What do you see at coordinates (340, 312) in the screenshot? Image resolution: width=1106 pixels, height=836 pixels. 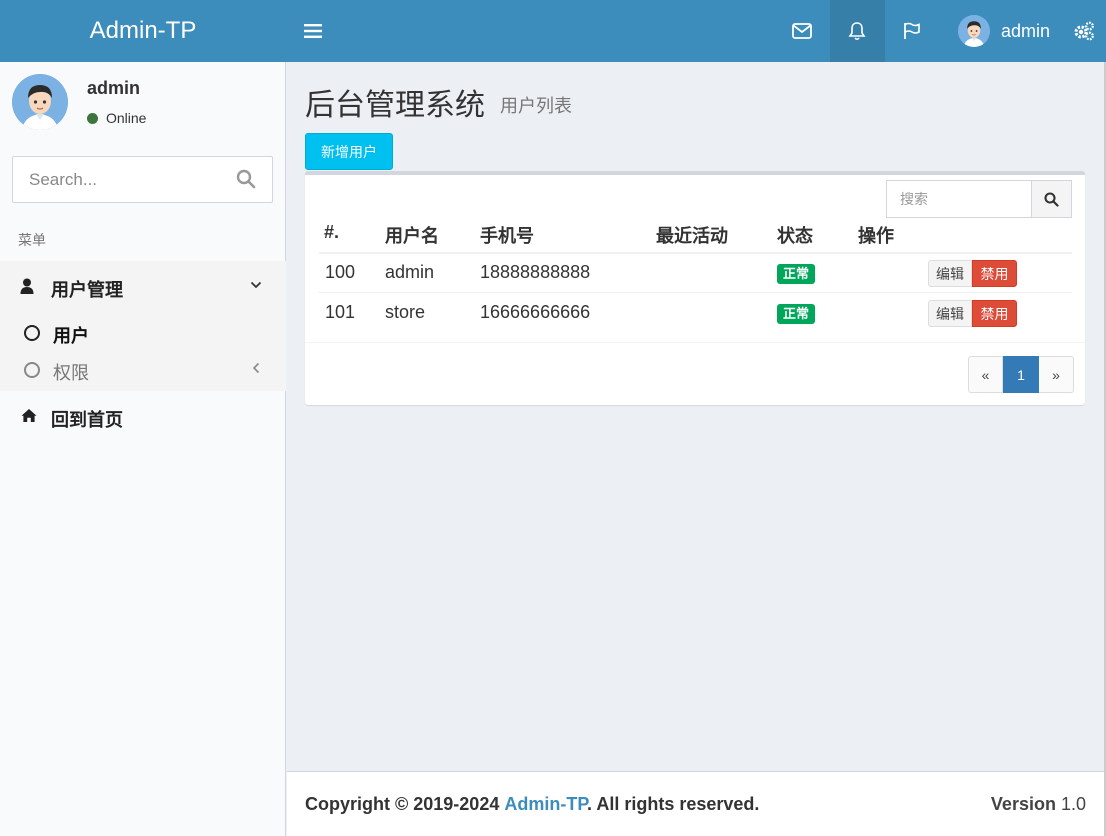 I see `cell-id: 101` at bounding box center [340, 312].